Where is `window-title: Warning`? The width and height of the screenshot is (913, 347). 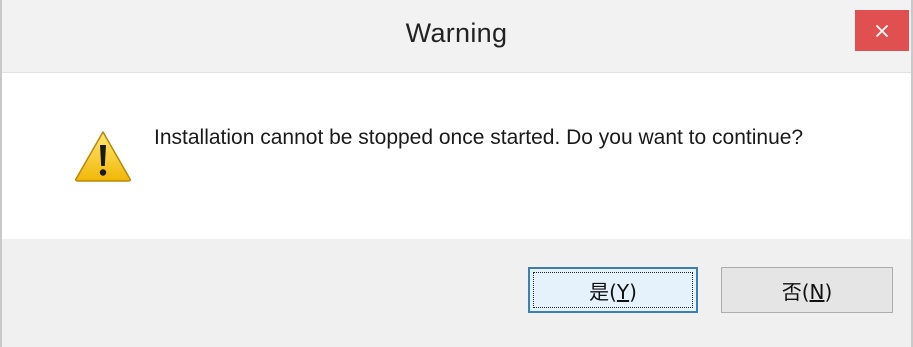
window-title: Warning is located at coordinates (456, 33).